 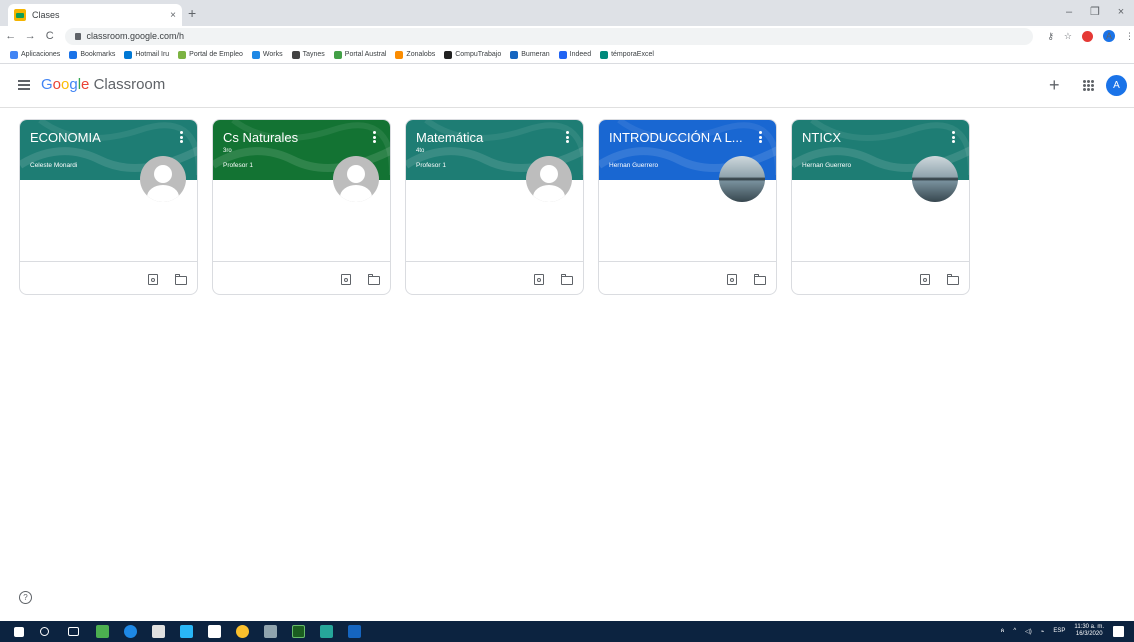 I want to click on app-gray-icon, so click(x=270, y=631).